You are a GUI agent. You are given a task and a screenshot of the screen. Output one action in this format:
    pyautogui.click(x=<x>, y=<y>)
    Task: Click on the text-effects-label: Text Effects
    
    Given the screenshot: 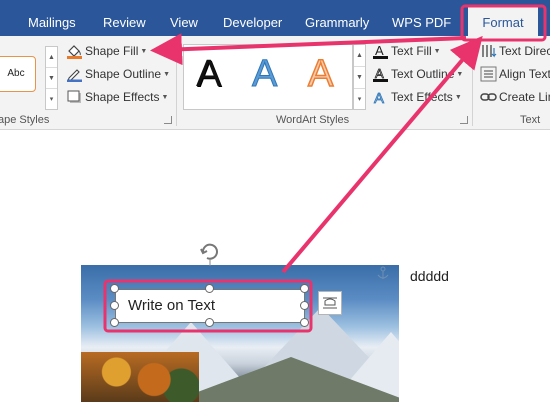 What is the action you would take?
    pyautogui.click(x=422, y=97)
    